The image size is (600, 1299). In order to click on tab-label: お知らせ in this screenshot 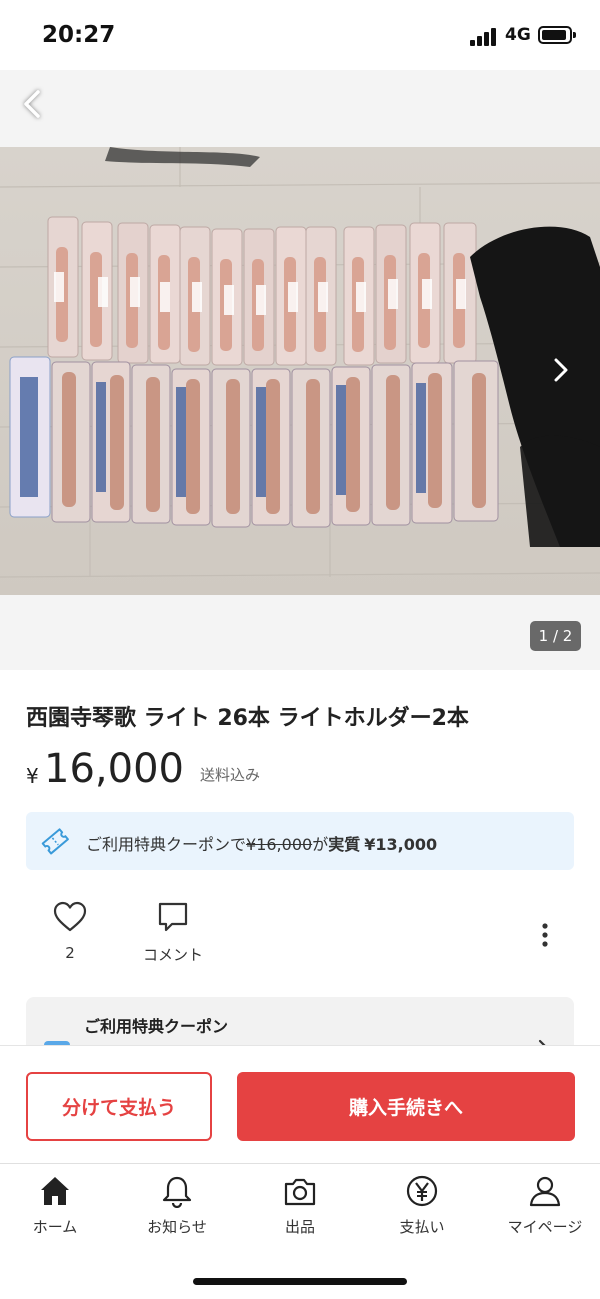, I will do `click(177, 1227)`.